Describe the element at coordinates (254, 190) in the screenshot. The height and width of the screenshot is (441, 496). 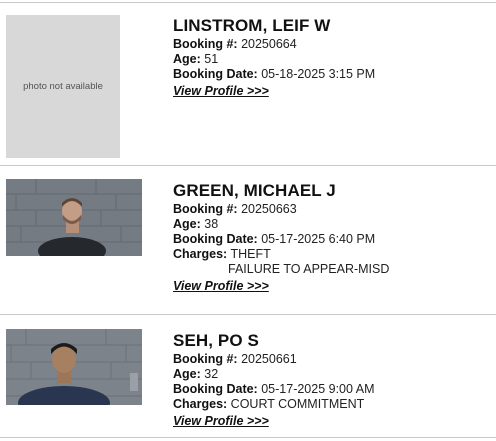
I see `inmate-name: GREEN, MICHAEL J` at that location.